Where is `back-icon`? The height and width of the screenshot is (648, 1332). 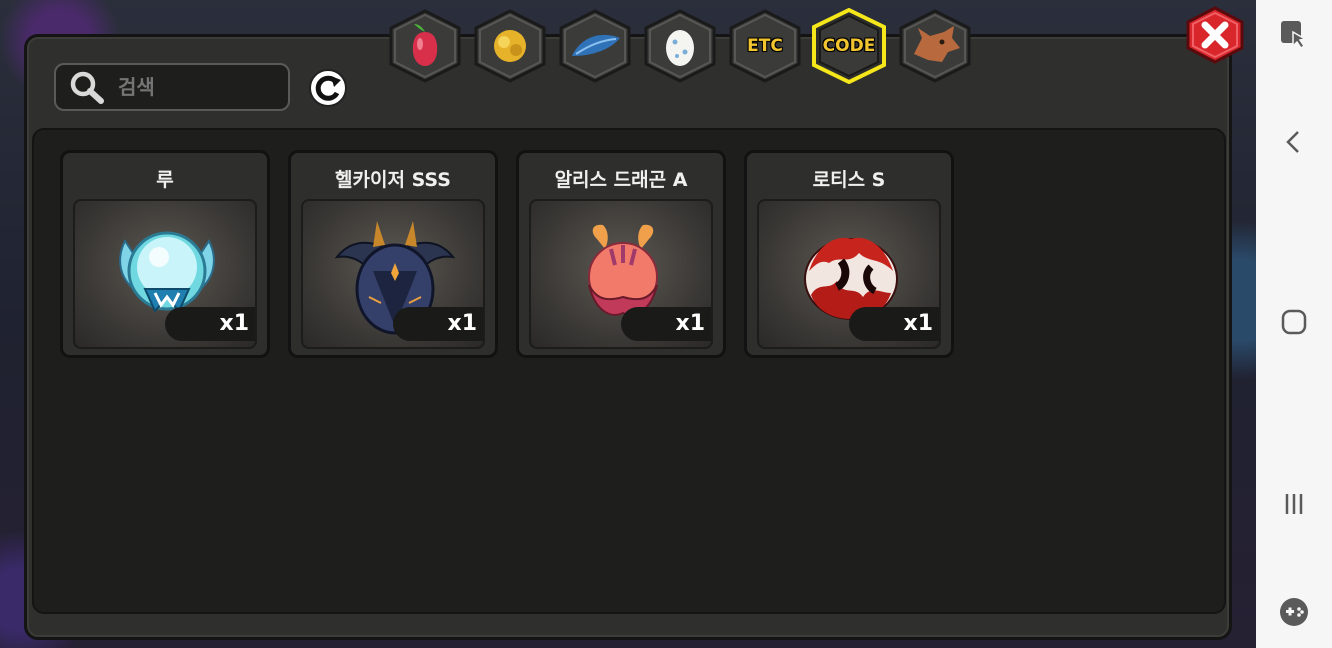 back-icon is located at coordinates (1292, 142).